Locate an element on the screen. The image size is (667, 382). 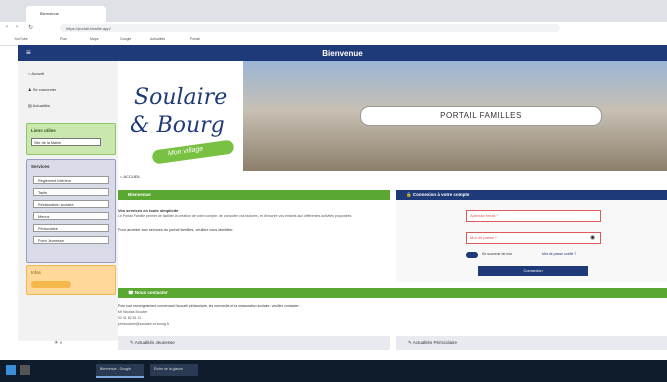
taskbar-app-editor: Écrire de la glance is located at coordinates (174, 370).